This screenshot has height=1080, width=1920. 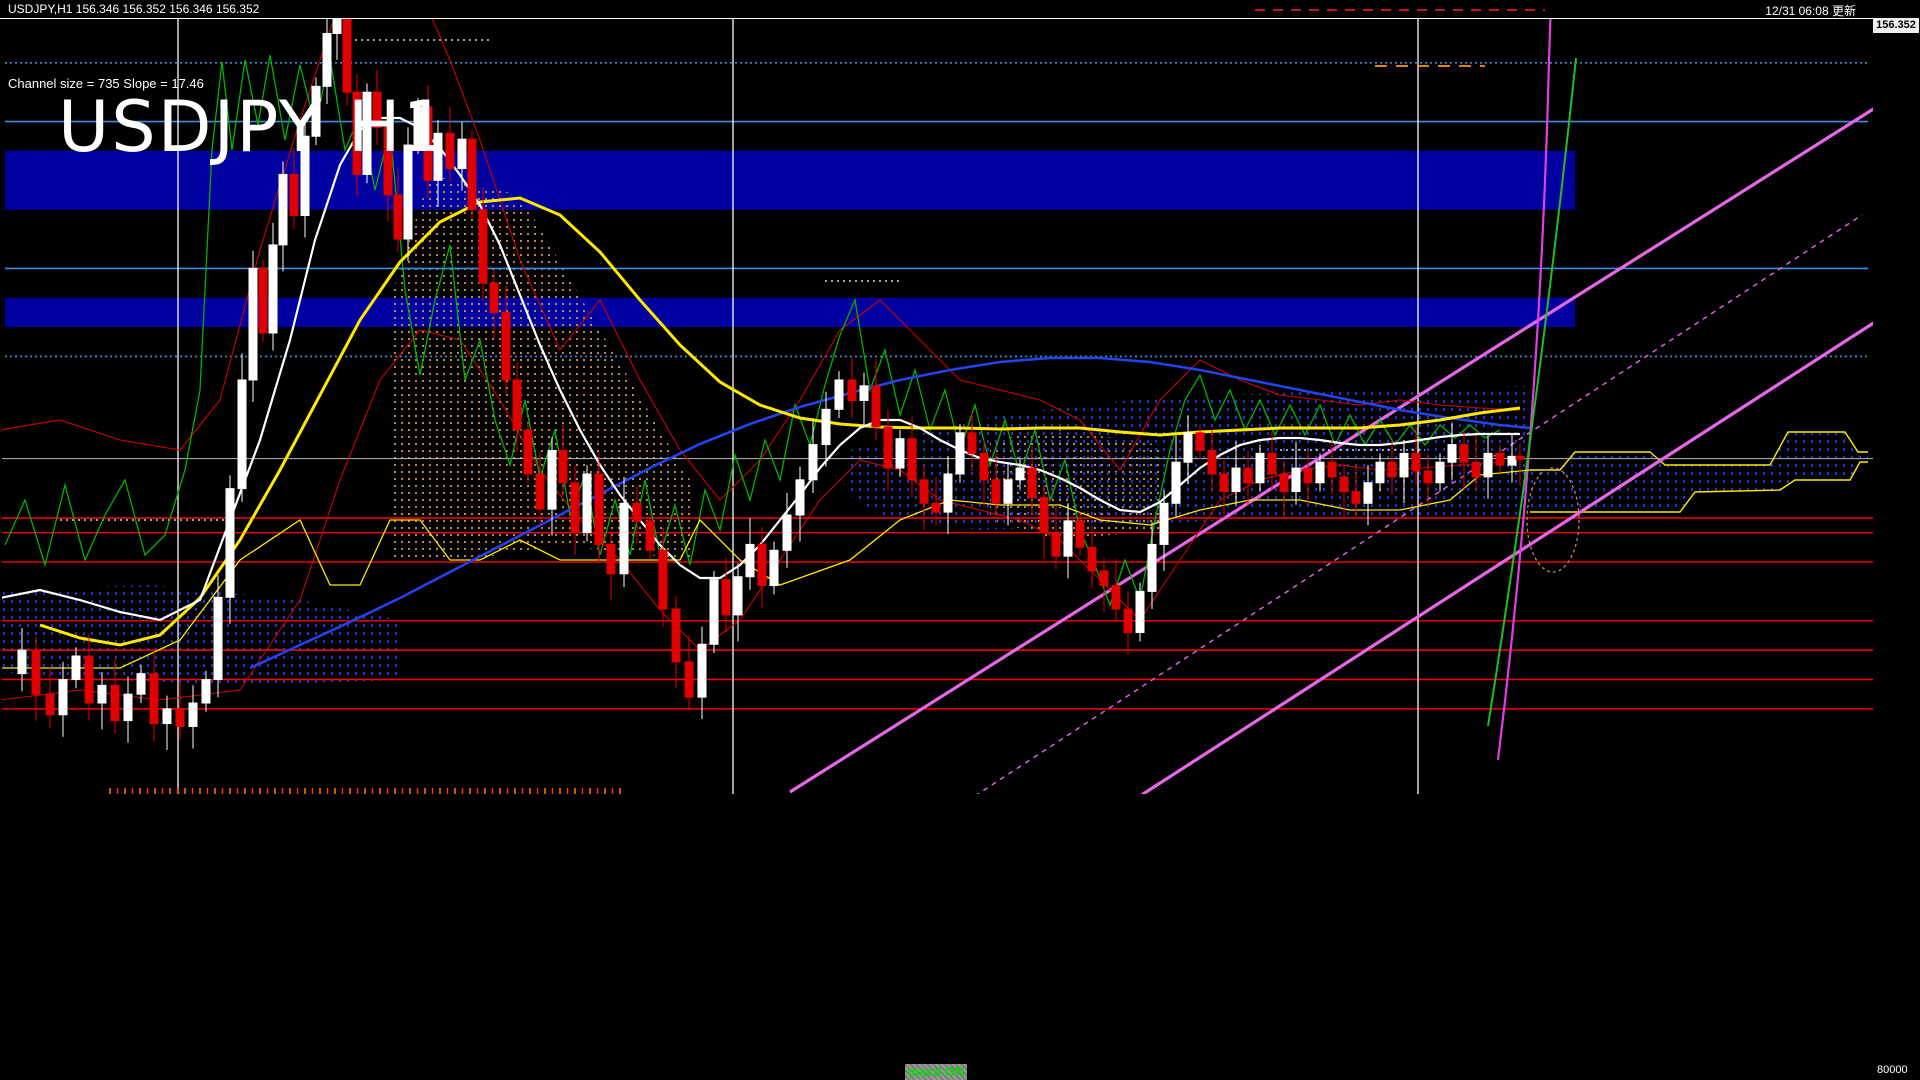 I want to click on volume-scale-label: 80000, so click(x=1892, y=1070).